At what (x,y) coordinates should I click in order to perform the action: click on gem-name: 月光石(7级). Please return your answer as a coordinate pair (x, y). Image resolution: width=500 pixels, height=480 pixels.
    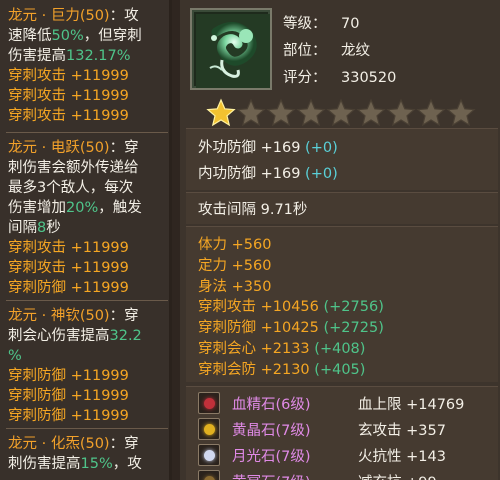
    Looking at the image, I should click on (271, 457).